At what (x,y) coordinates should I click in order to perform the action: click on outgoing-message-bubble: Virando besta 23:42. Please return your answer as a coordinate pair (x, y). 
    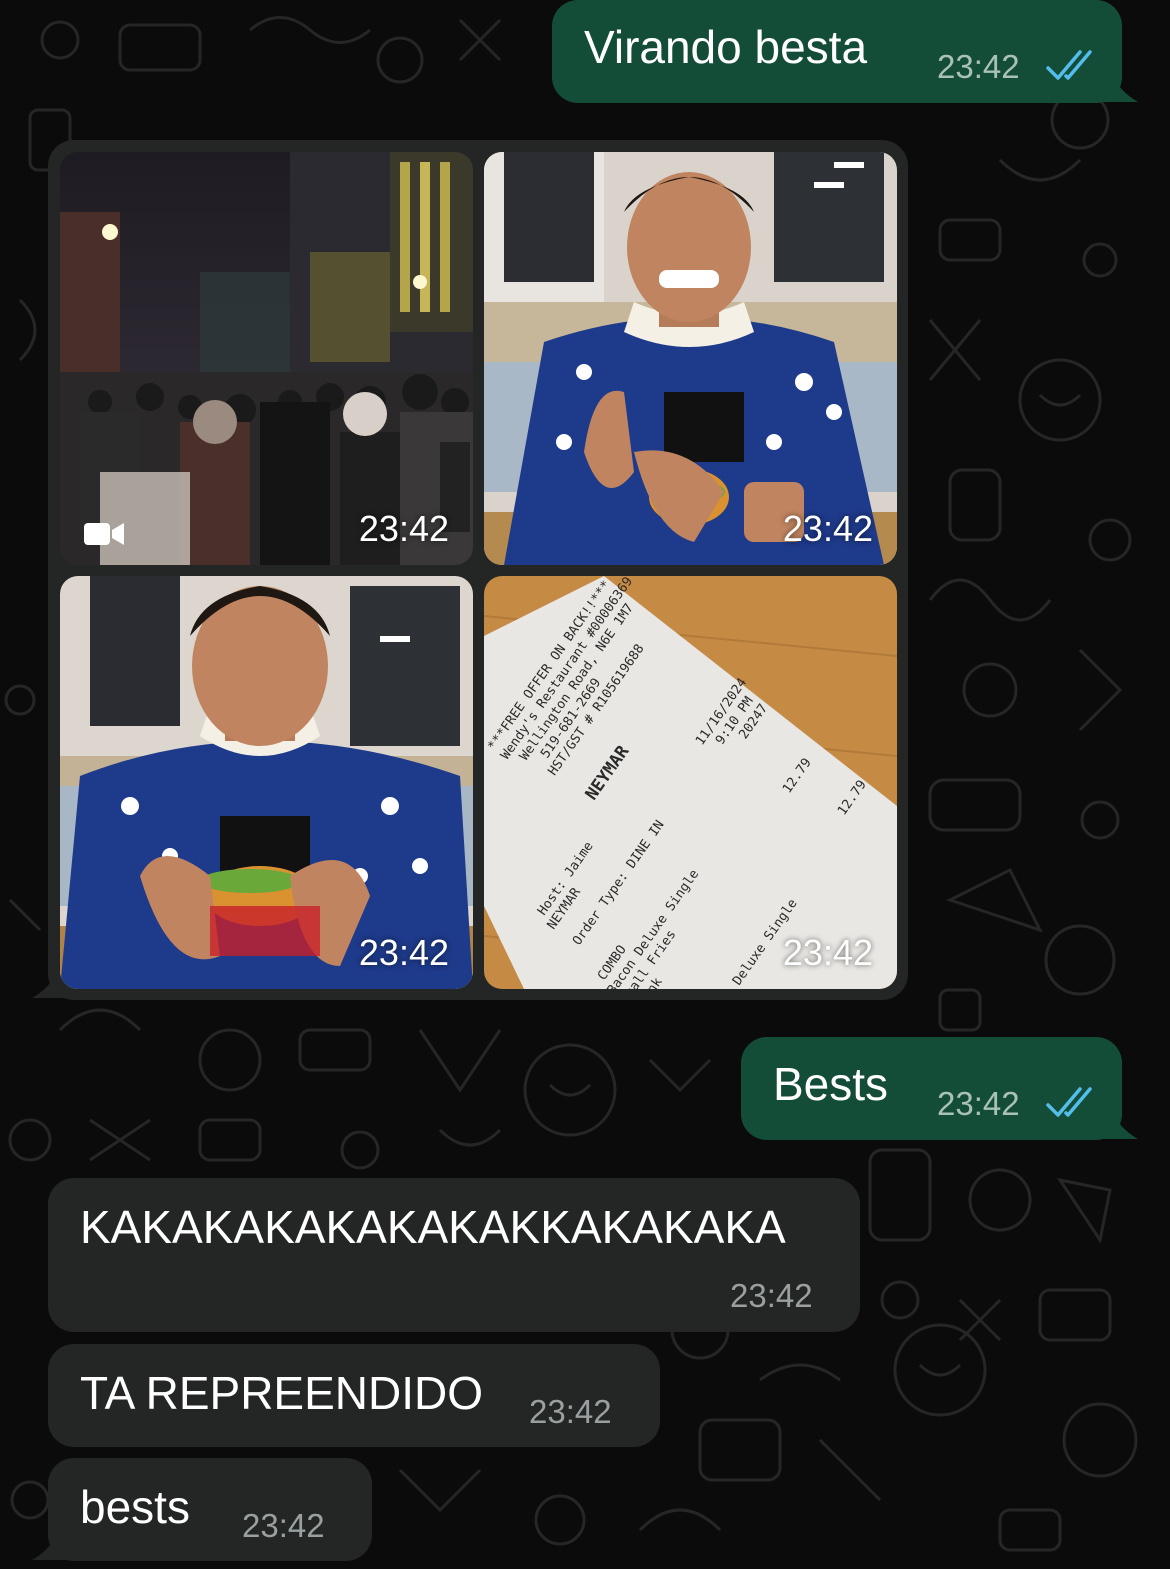
    Looking at the image, I should click on (837, 51).